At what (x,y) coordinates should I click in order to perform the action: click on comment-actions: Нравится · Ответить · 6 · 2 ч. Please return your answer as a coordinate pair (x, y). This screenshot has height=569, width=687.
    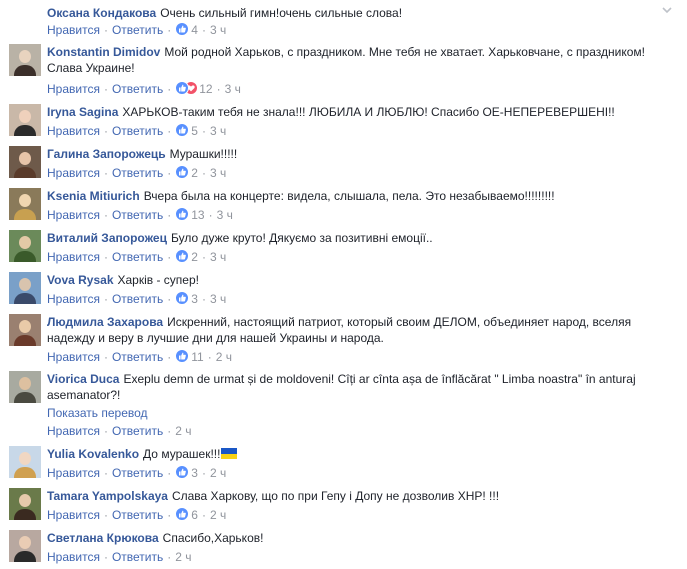
    Looking at the image, I should click on (136, 515).